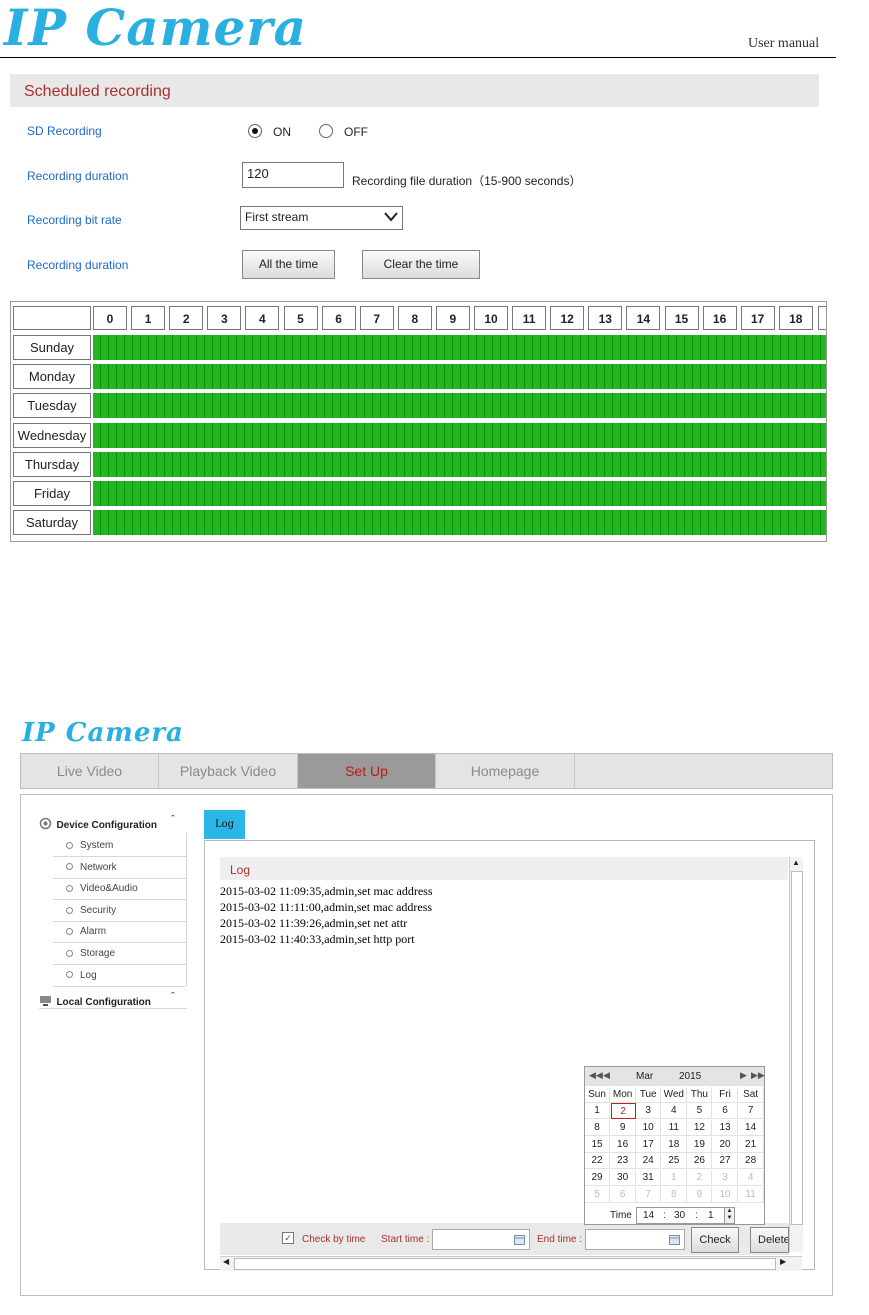 This screenshot has width=869, height=1315. I want to click on calendar-day: 16, so click(623, 1144).